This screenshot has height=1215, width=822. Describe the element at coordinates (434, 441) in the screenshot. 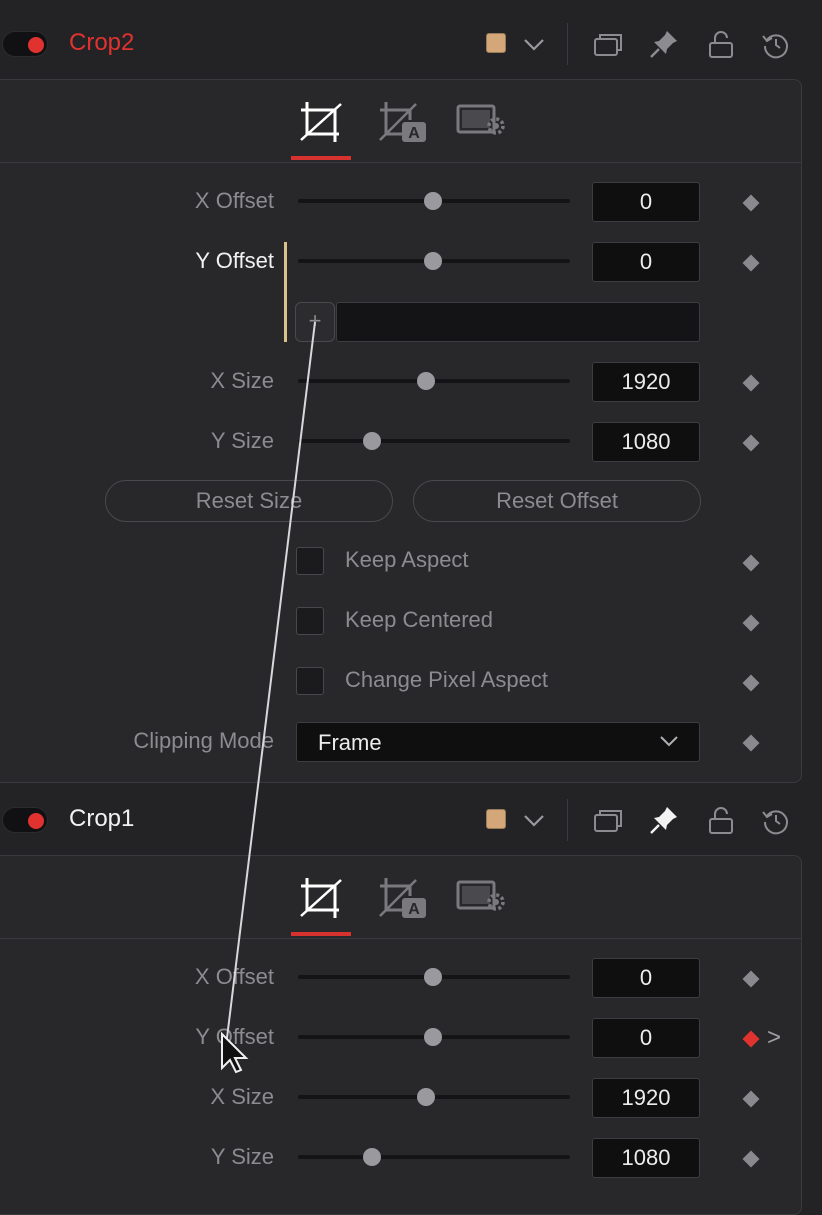

I see `y-size-slider` at that location.